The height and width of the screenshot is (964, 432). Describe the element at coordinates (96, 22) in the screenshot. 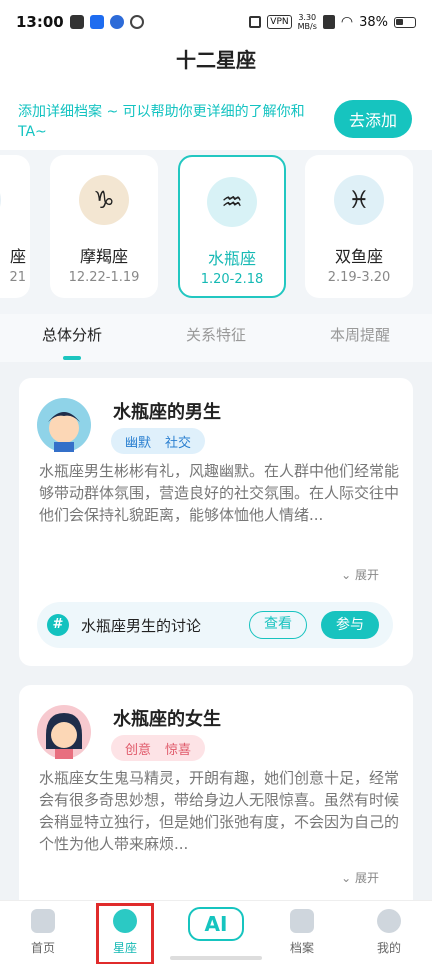

I see `zhihu-notification-icon` at that location.